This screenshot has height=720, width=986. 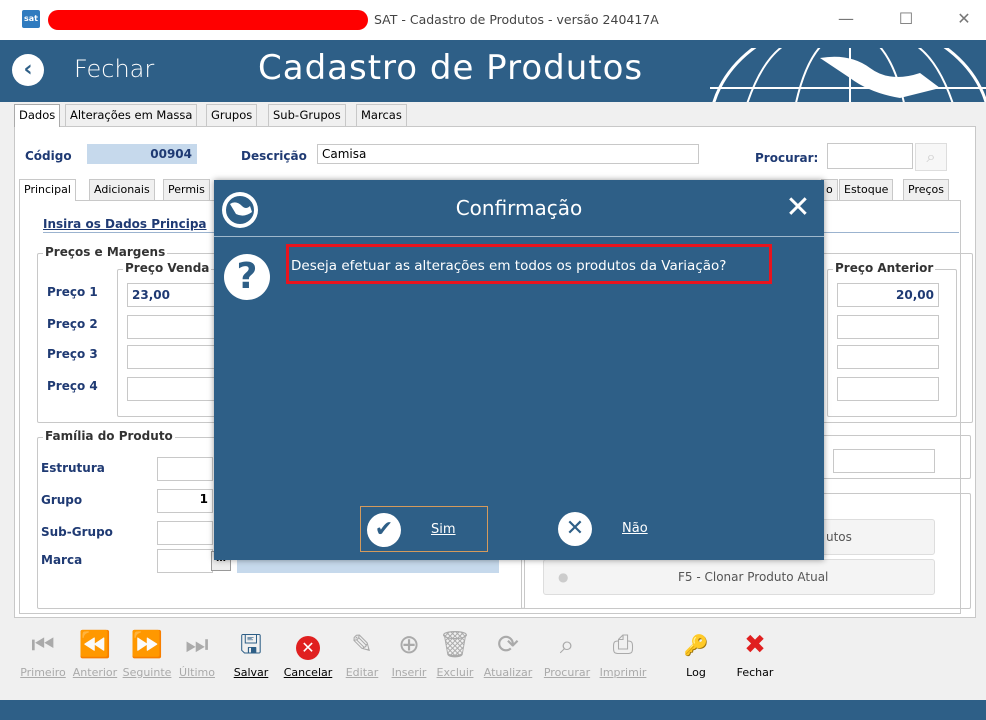 I want to click on no-button: ✕ Não, so click(x=616, y=529).